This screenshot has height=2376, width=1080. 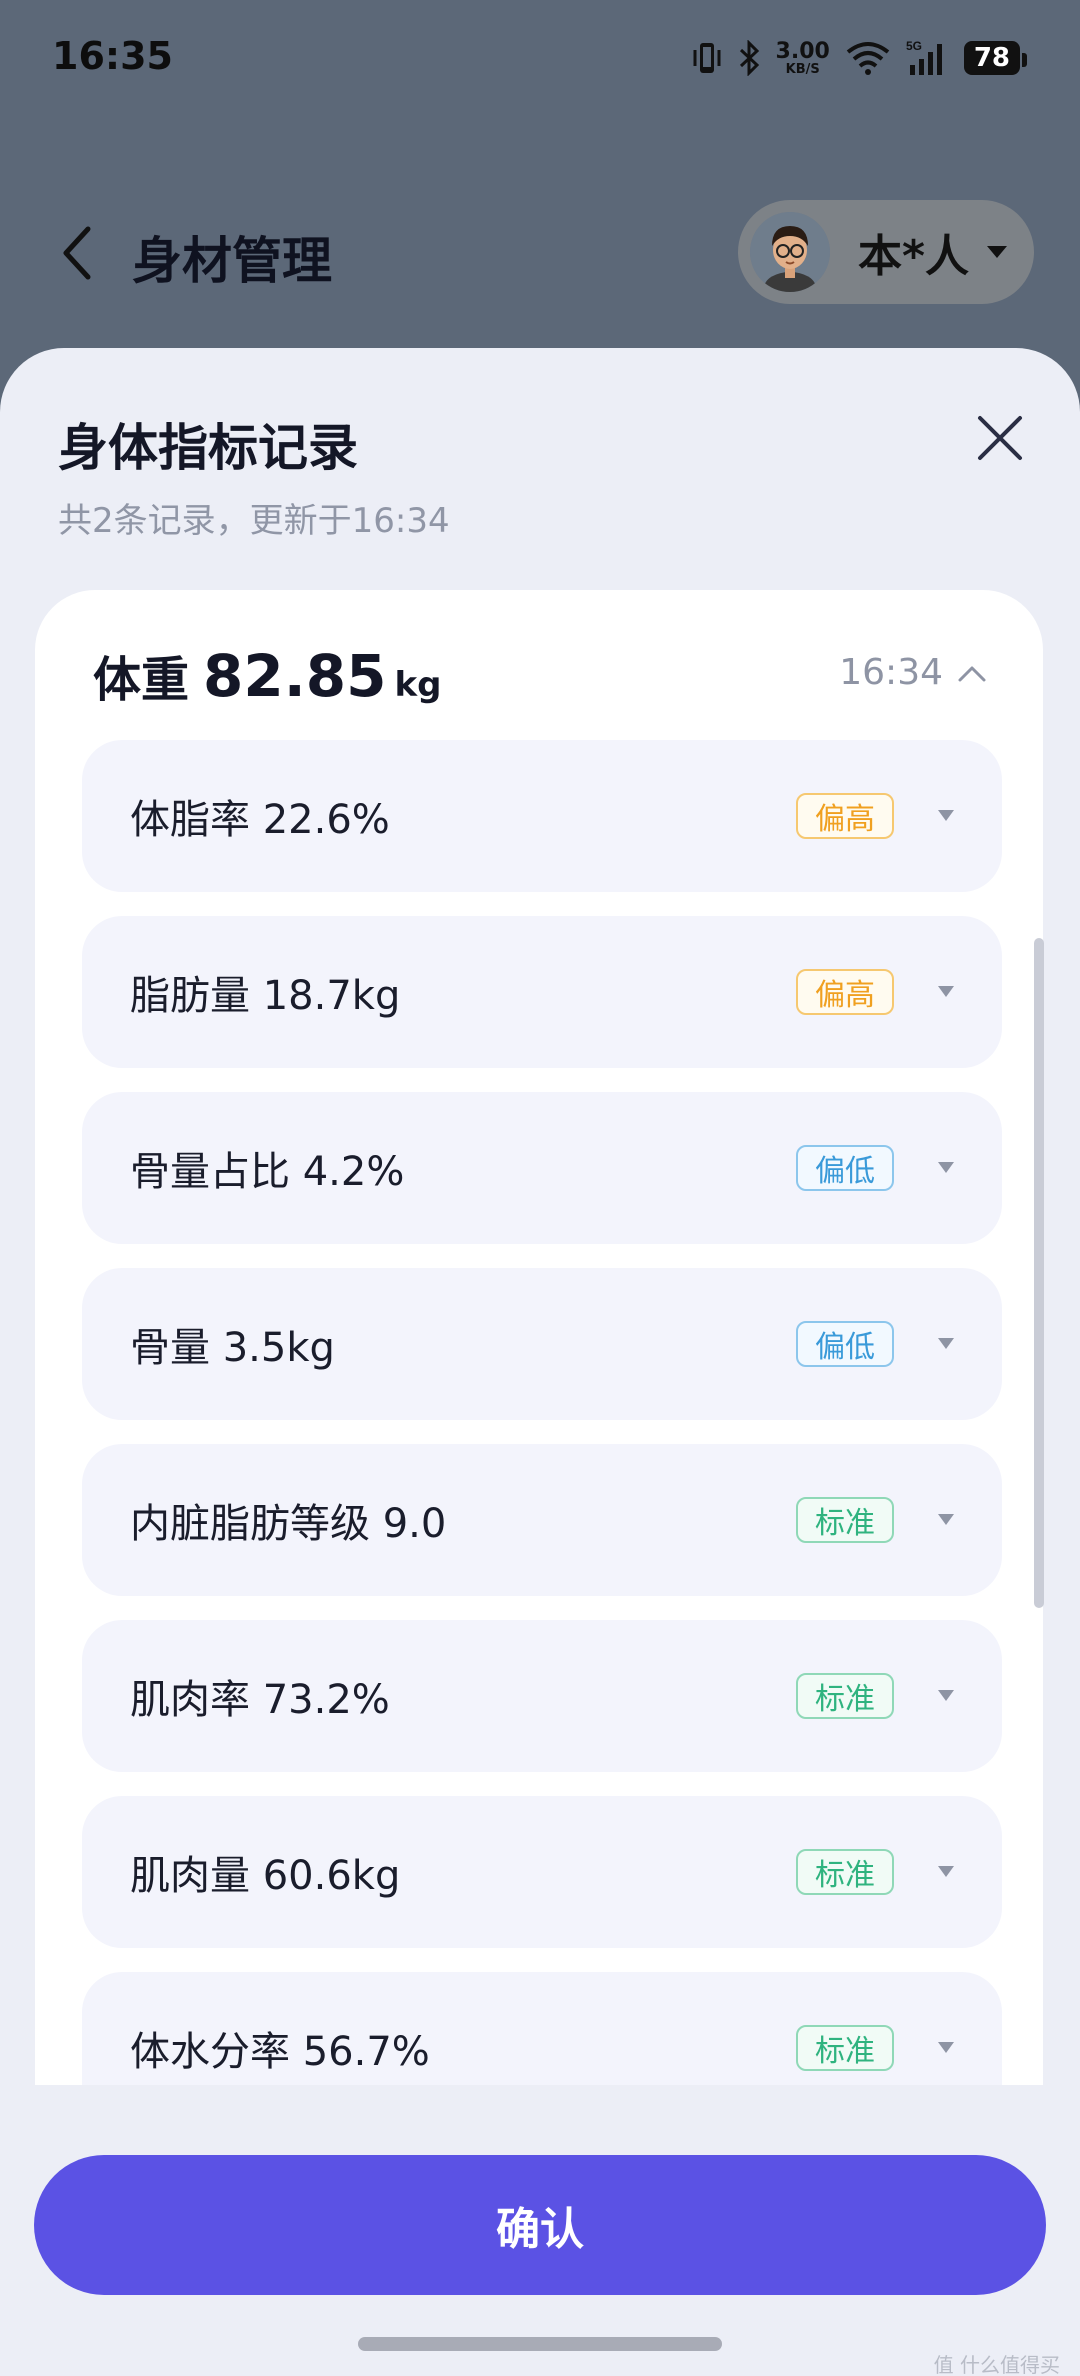 I want to click on weight-unit: kg, so click(x=418, y=685).